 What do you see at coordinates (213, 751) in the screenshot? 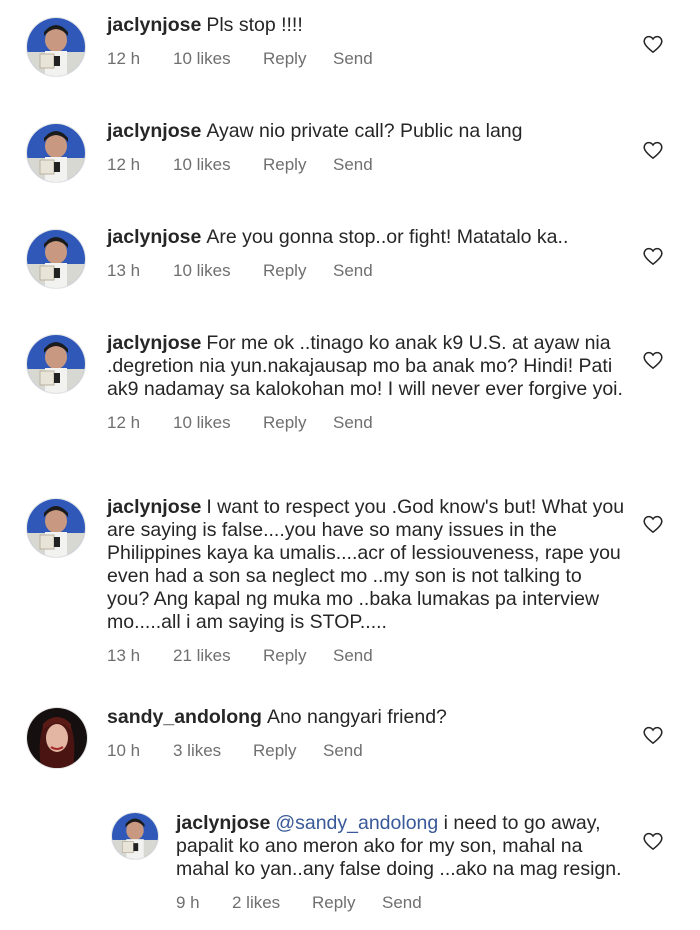
I see `comment-likes: 3 likes` at bounding box center [213, 751].